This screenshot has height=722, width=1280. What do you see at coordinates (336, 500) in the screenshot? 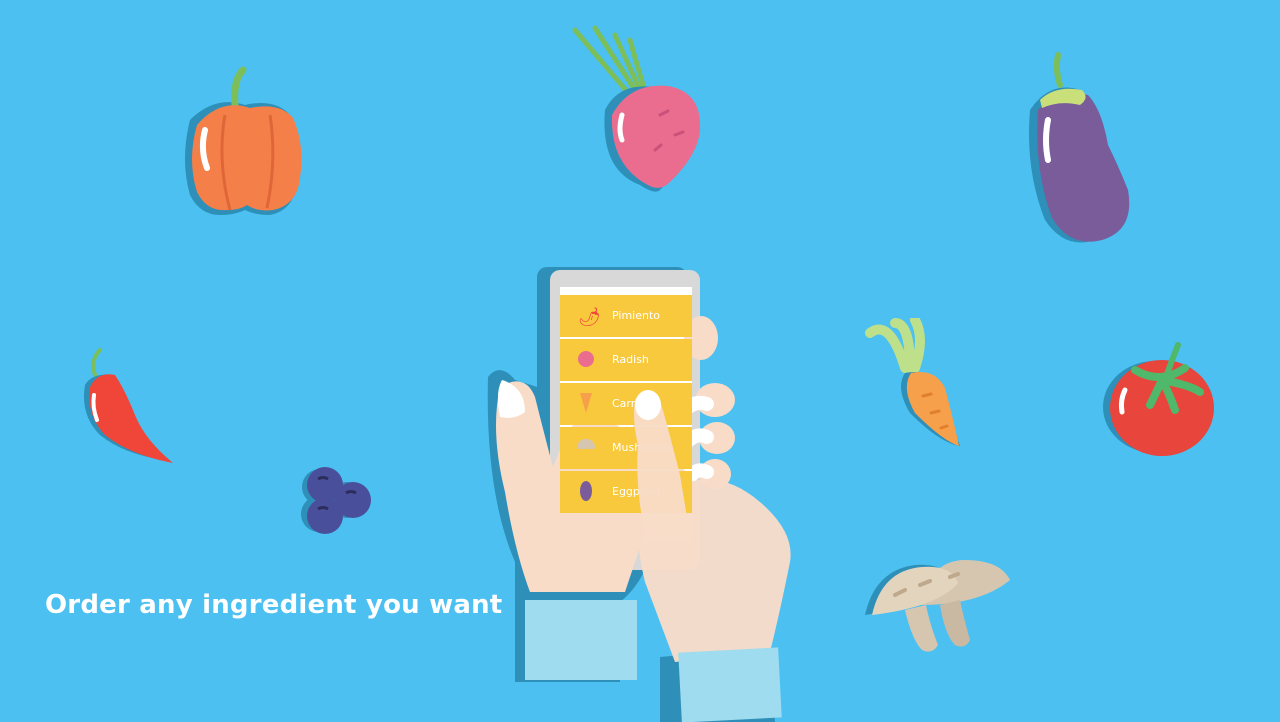
I see `blueberries-icon` at bounding box center [336, 500].